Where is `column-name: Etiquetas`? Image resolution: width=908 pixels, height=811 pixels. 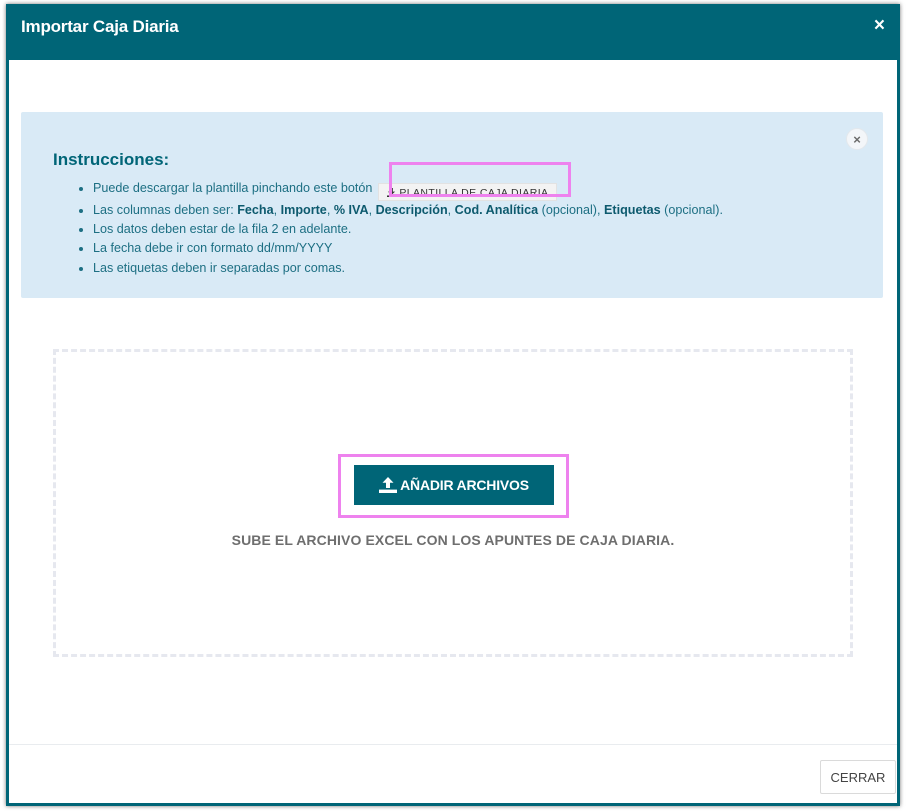 column-name: Etiquetas is located at coordinates (632, 210).